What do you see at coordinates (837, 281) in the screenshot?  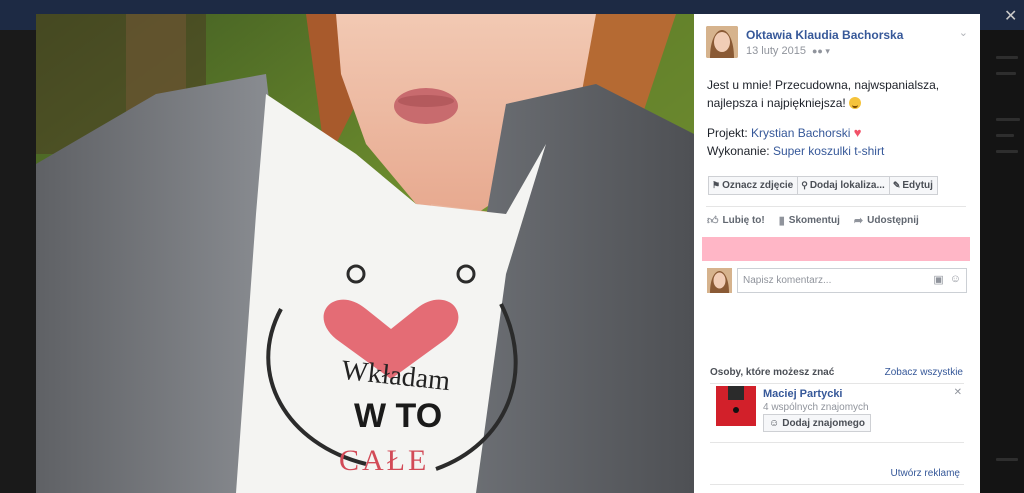 I see `comment-composer: Napisz komentarz... ▣ ☺` at bounding box center [837, 281].